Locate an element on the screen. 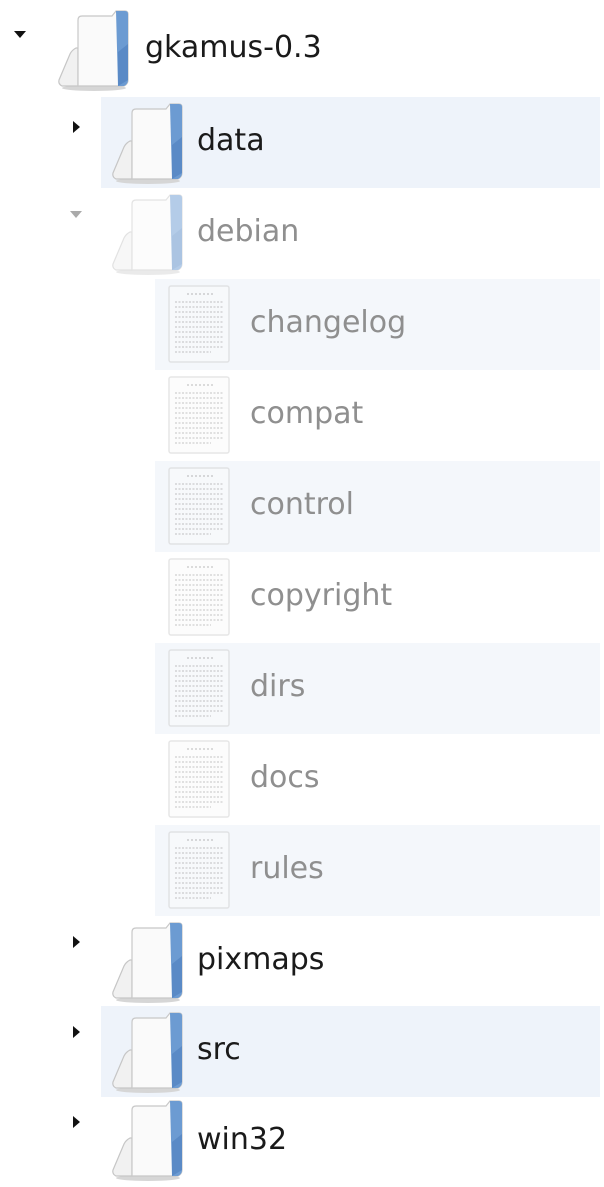  tree-row-rules: rules is located at coordinates (302, 870).